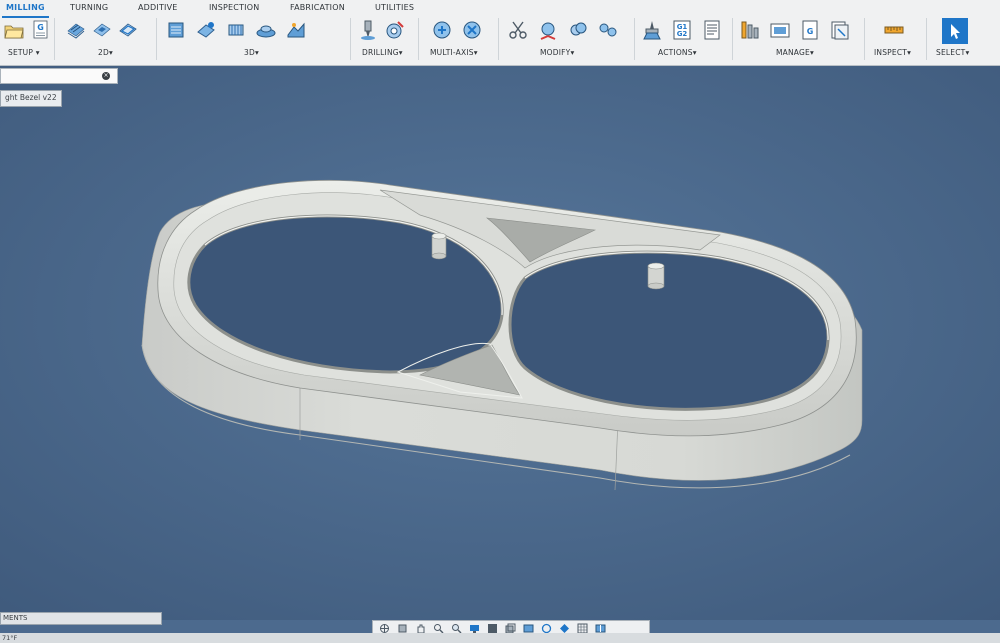 Image resolution: width=1000 pixels, height=643 pixels. Describe the element at coordinates (500, 638) in the screenshot. I see `status-bar: 71°F` at that location.